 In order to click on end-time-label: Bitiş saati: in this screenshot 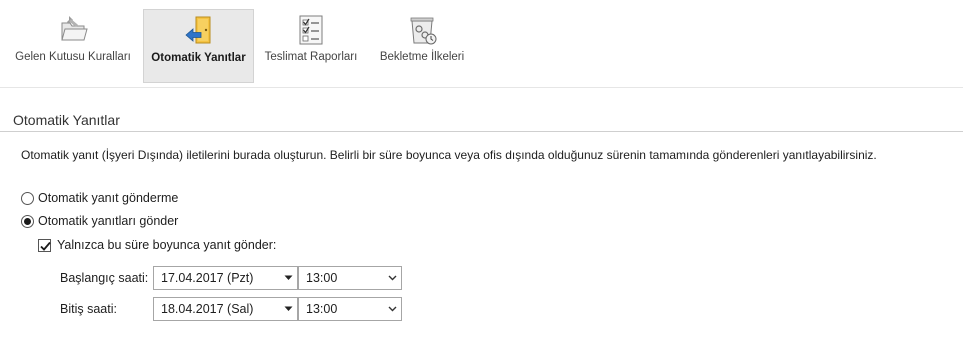, I will do `click(88, 309)`.